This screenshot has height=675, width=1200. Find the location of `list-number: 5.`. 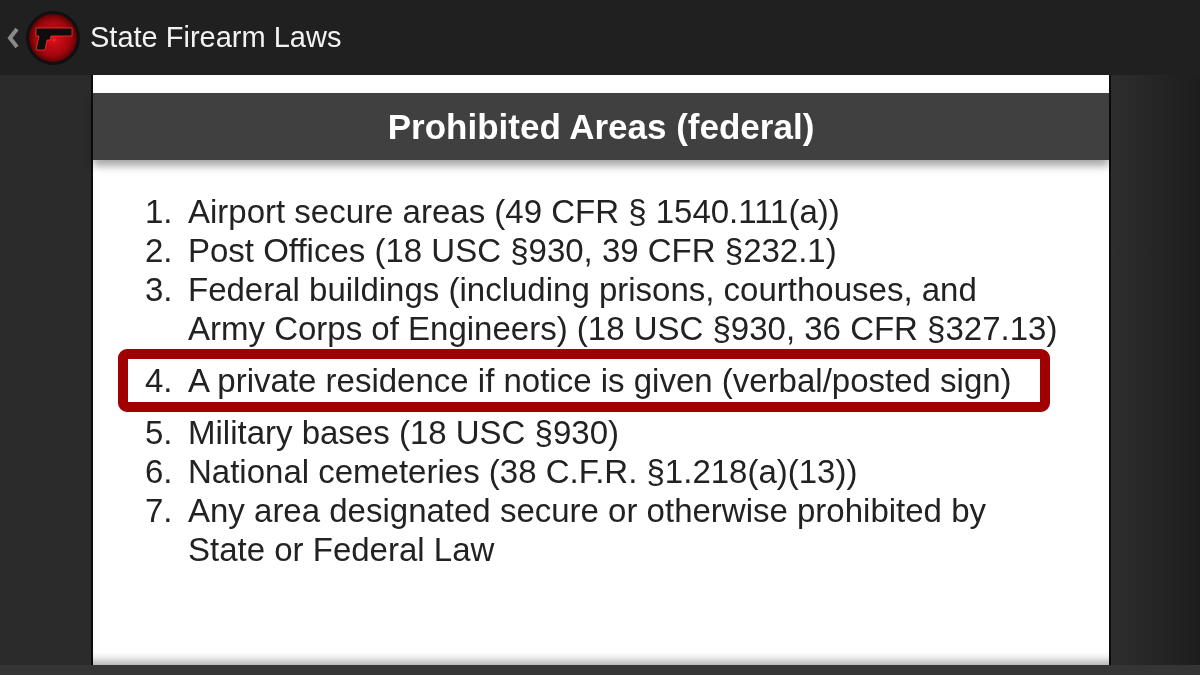

list-number: 5. is located at coordinates (159, 432).